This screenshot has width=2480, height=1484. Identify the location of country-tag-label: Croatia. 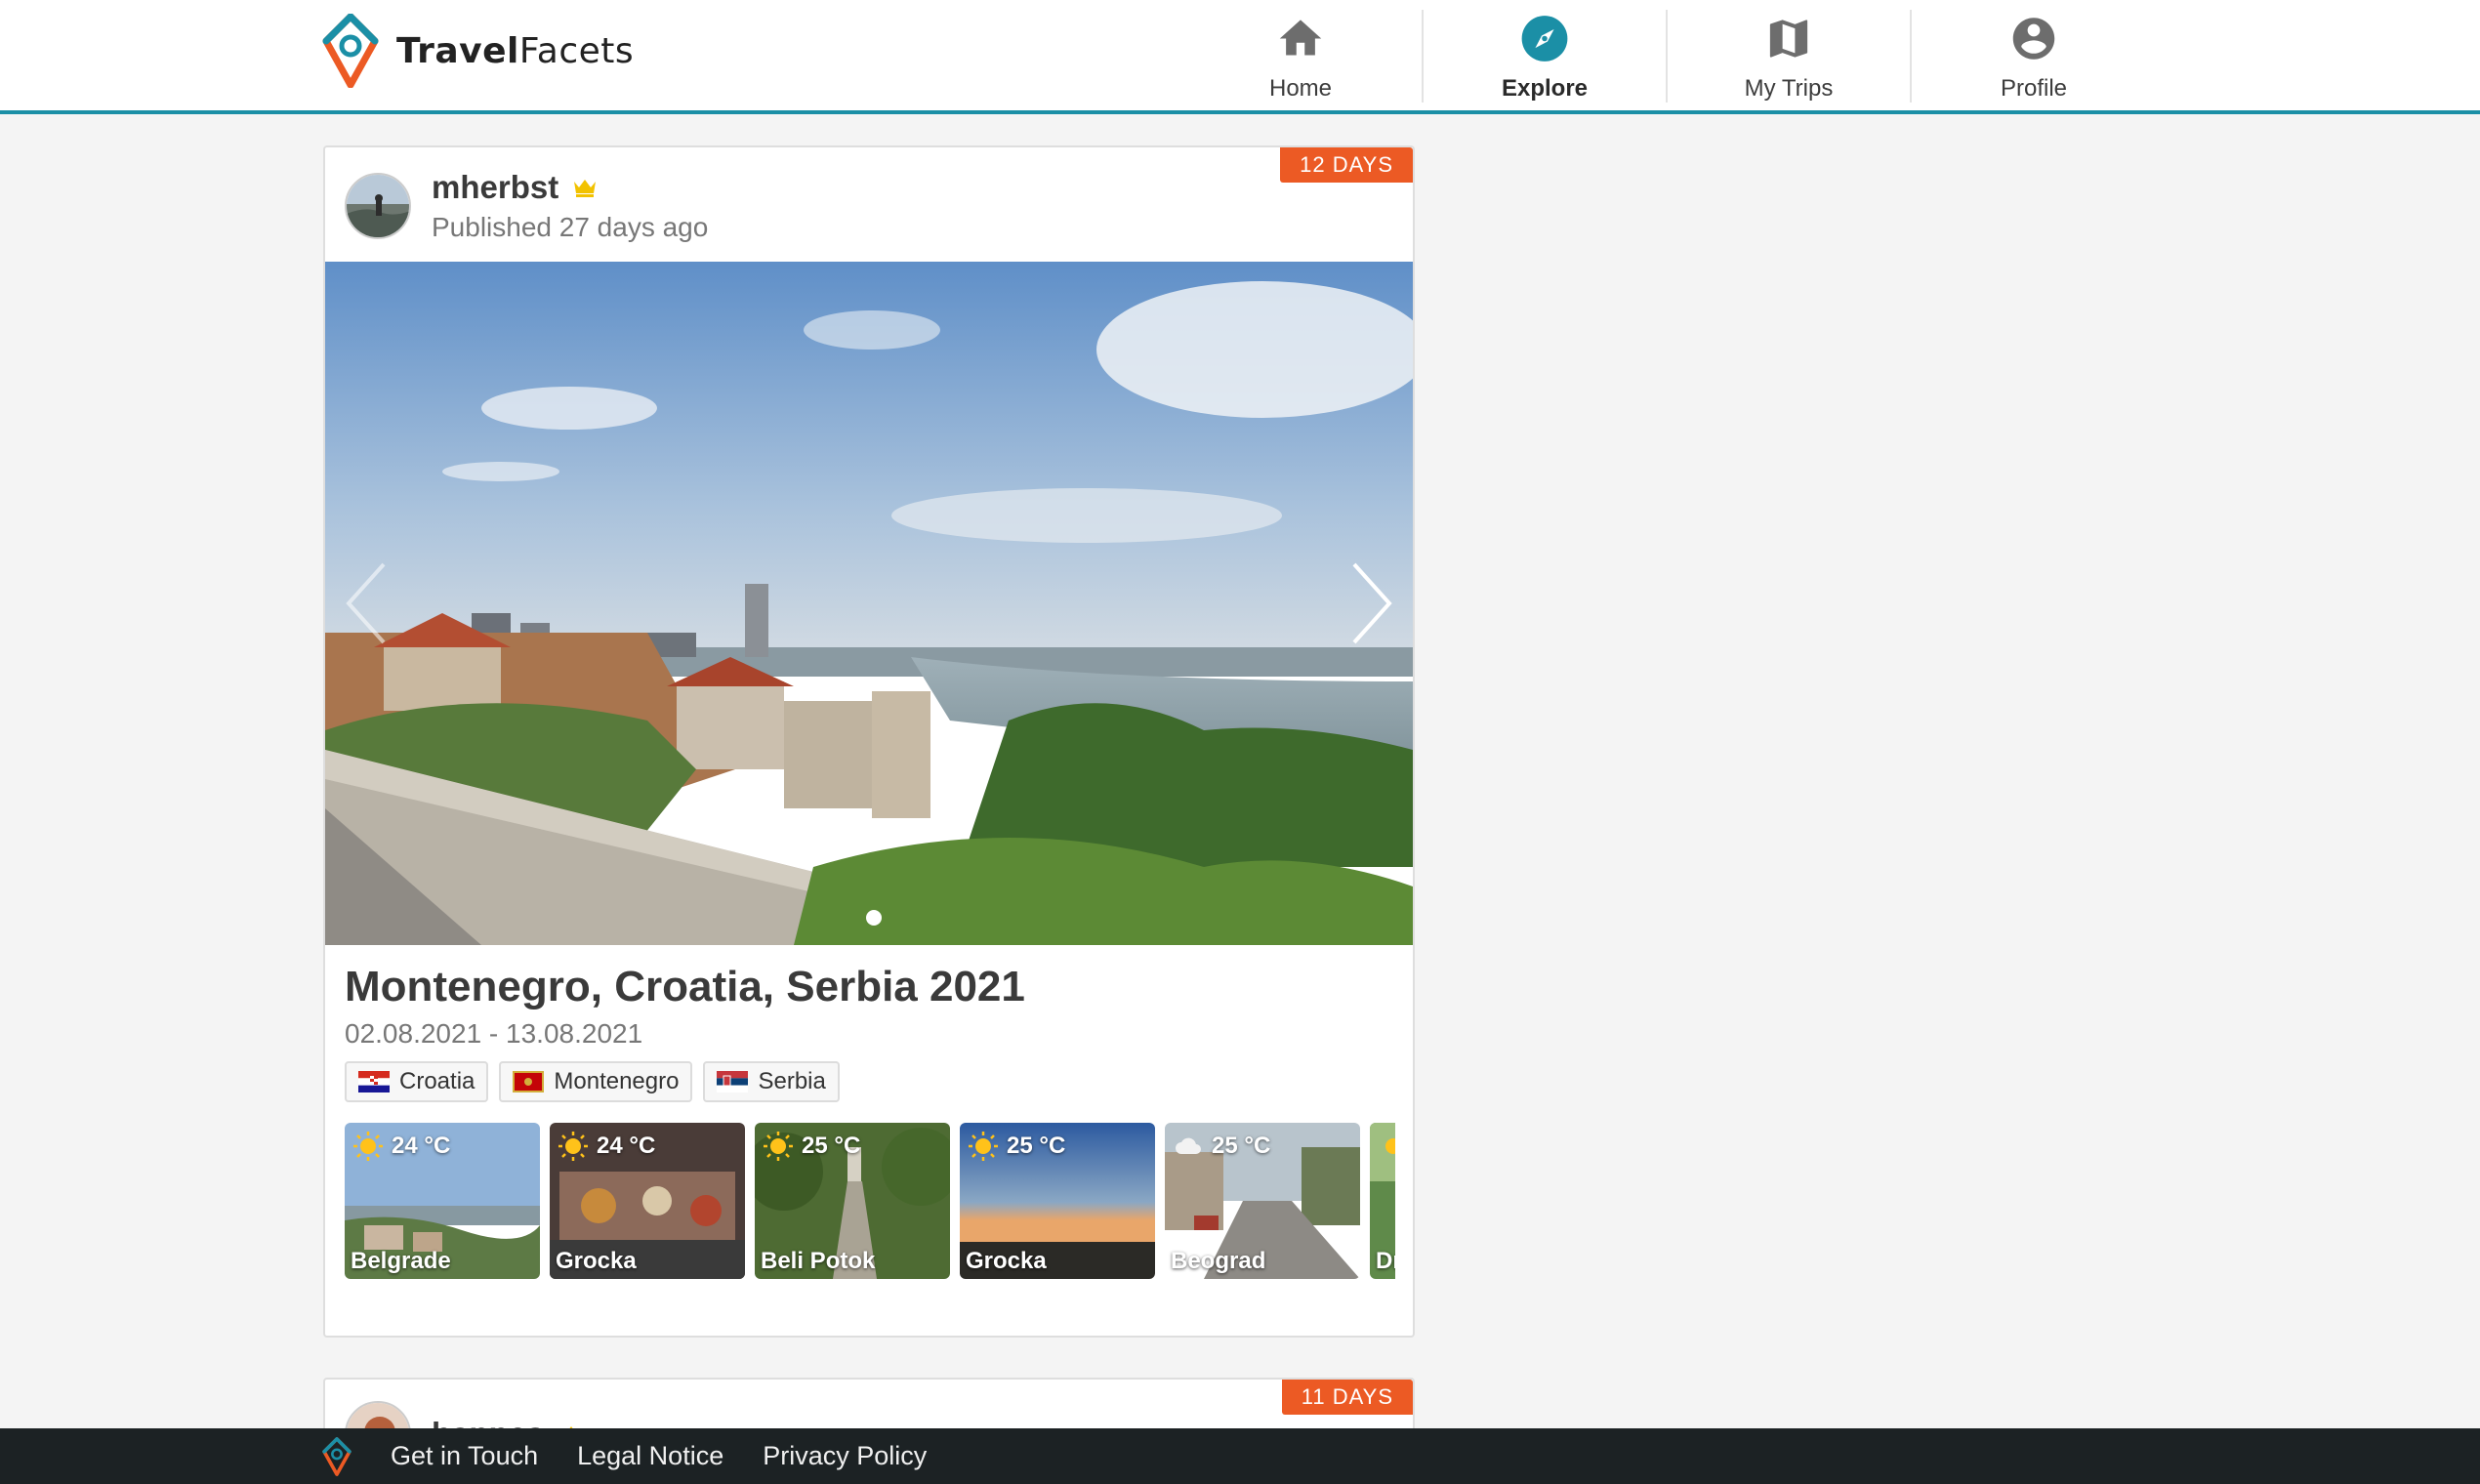
(437, 1081).